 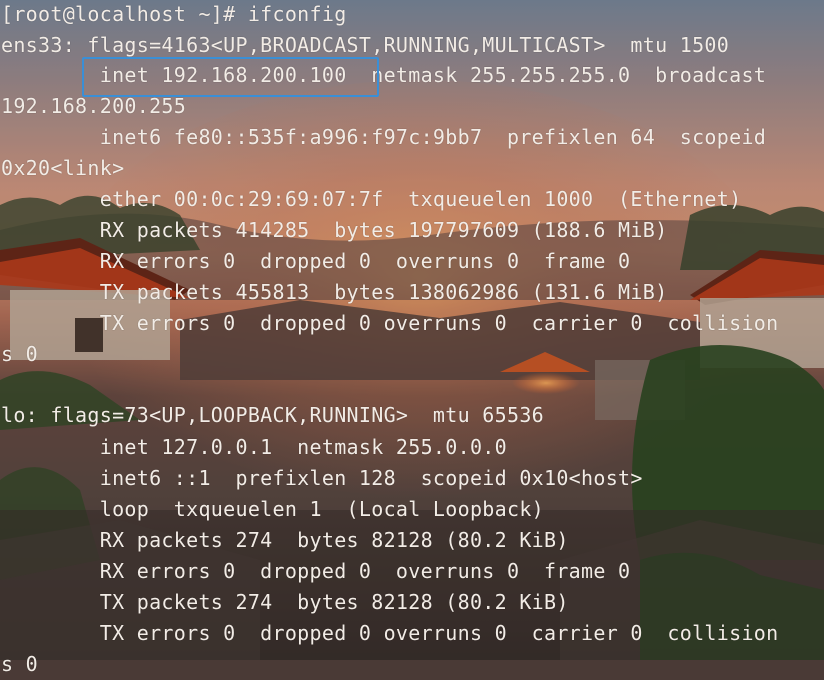 What do you see at coordinates (230, 77) in the screenshot?
I see `ip-address-highlight-box` at bounding box center [230, 77].